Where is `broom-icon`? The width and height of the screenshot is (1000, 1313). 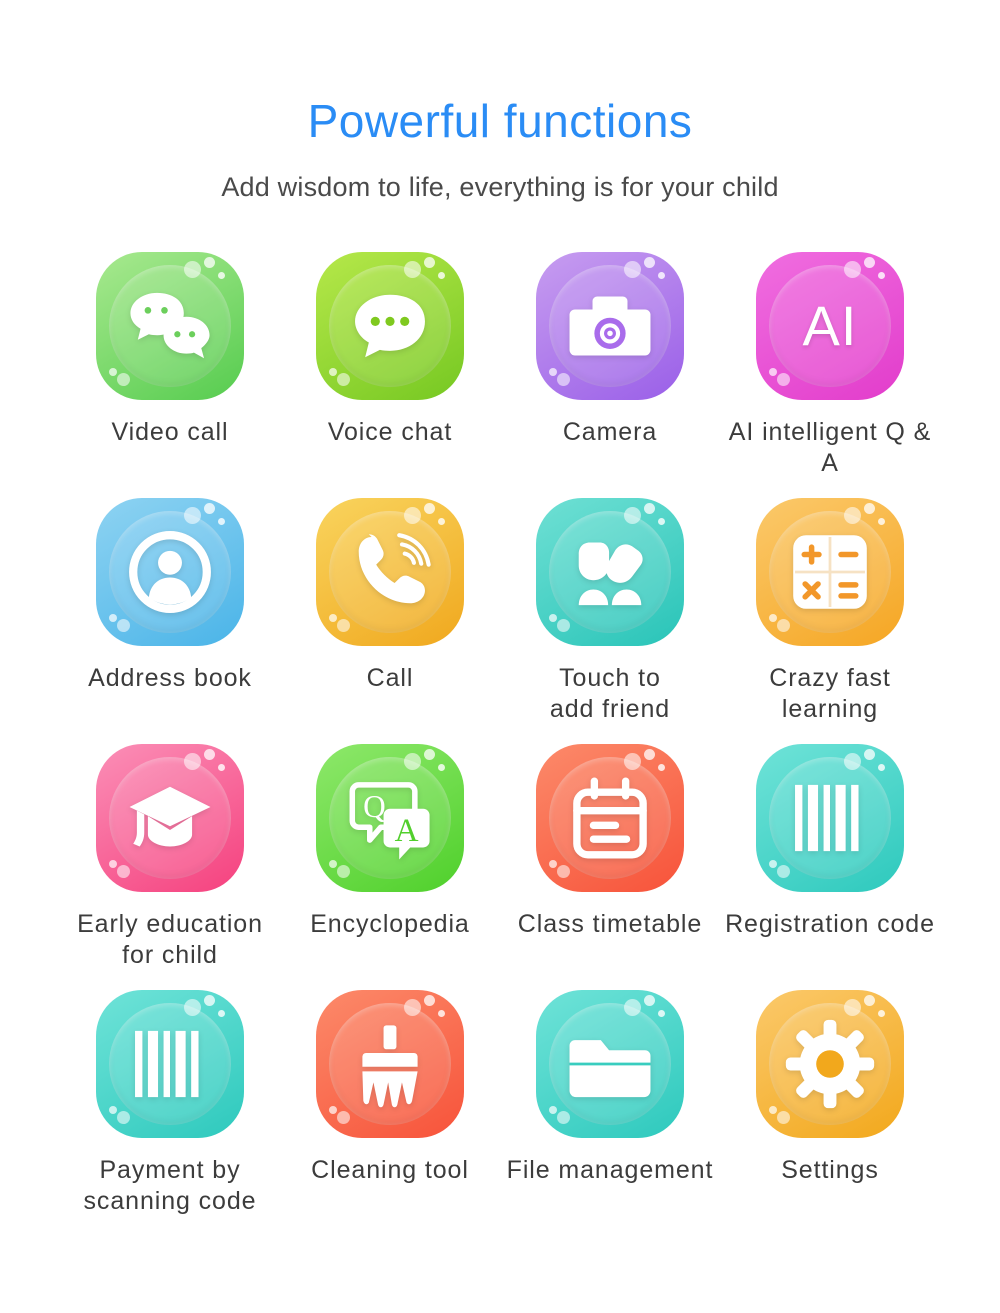 broom-icon is located at coordinates (390, 1064).